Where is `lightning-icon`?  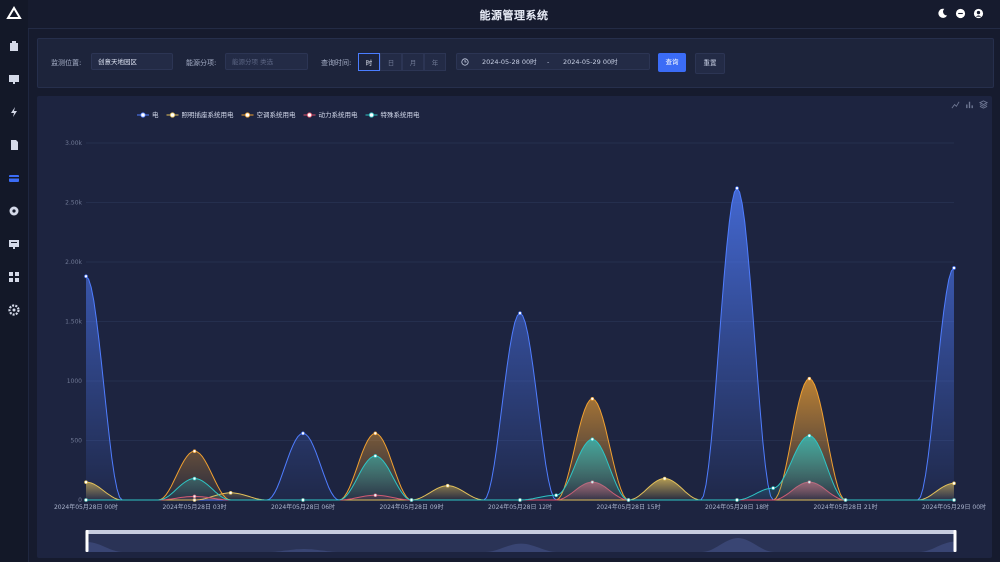 lightning-icon is located at coordinates (14, 112).